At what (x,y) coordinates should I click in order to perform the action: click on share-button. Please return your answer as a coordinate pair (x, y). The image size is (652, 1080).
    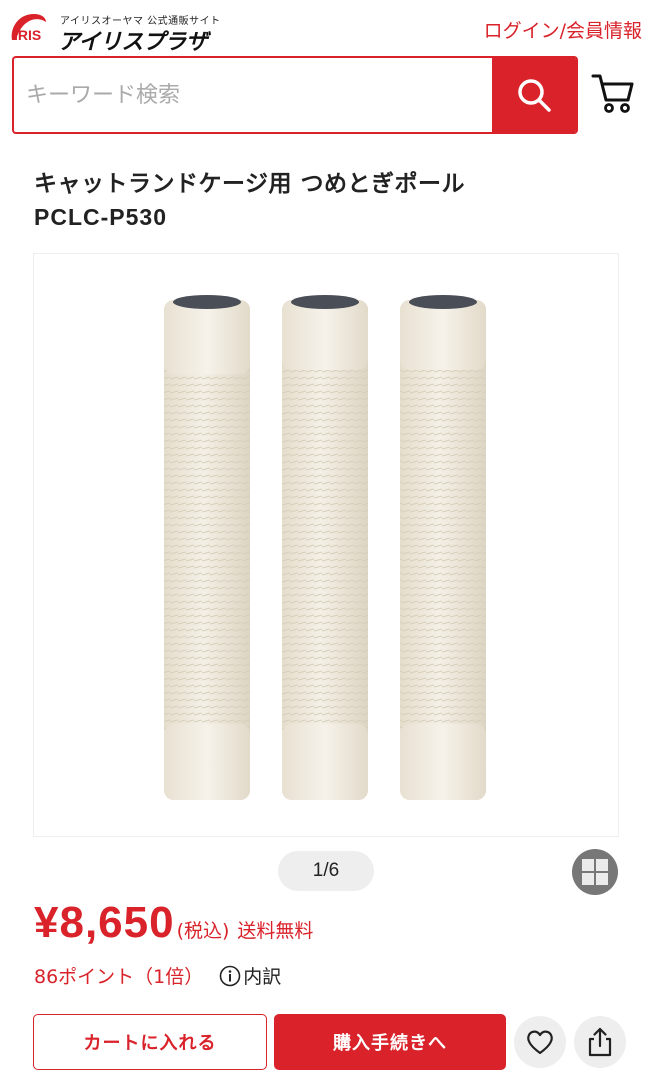
    Looking at the image, I should click on (600, 1042).